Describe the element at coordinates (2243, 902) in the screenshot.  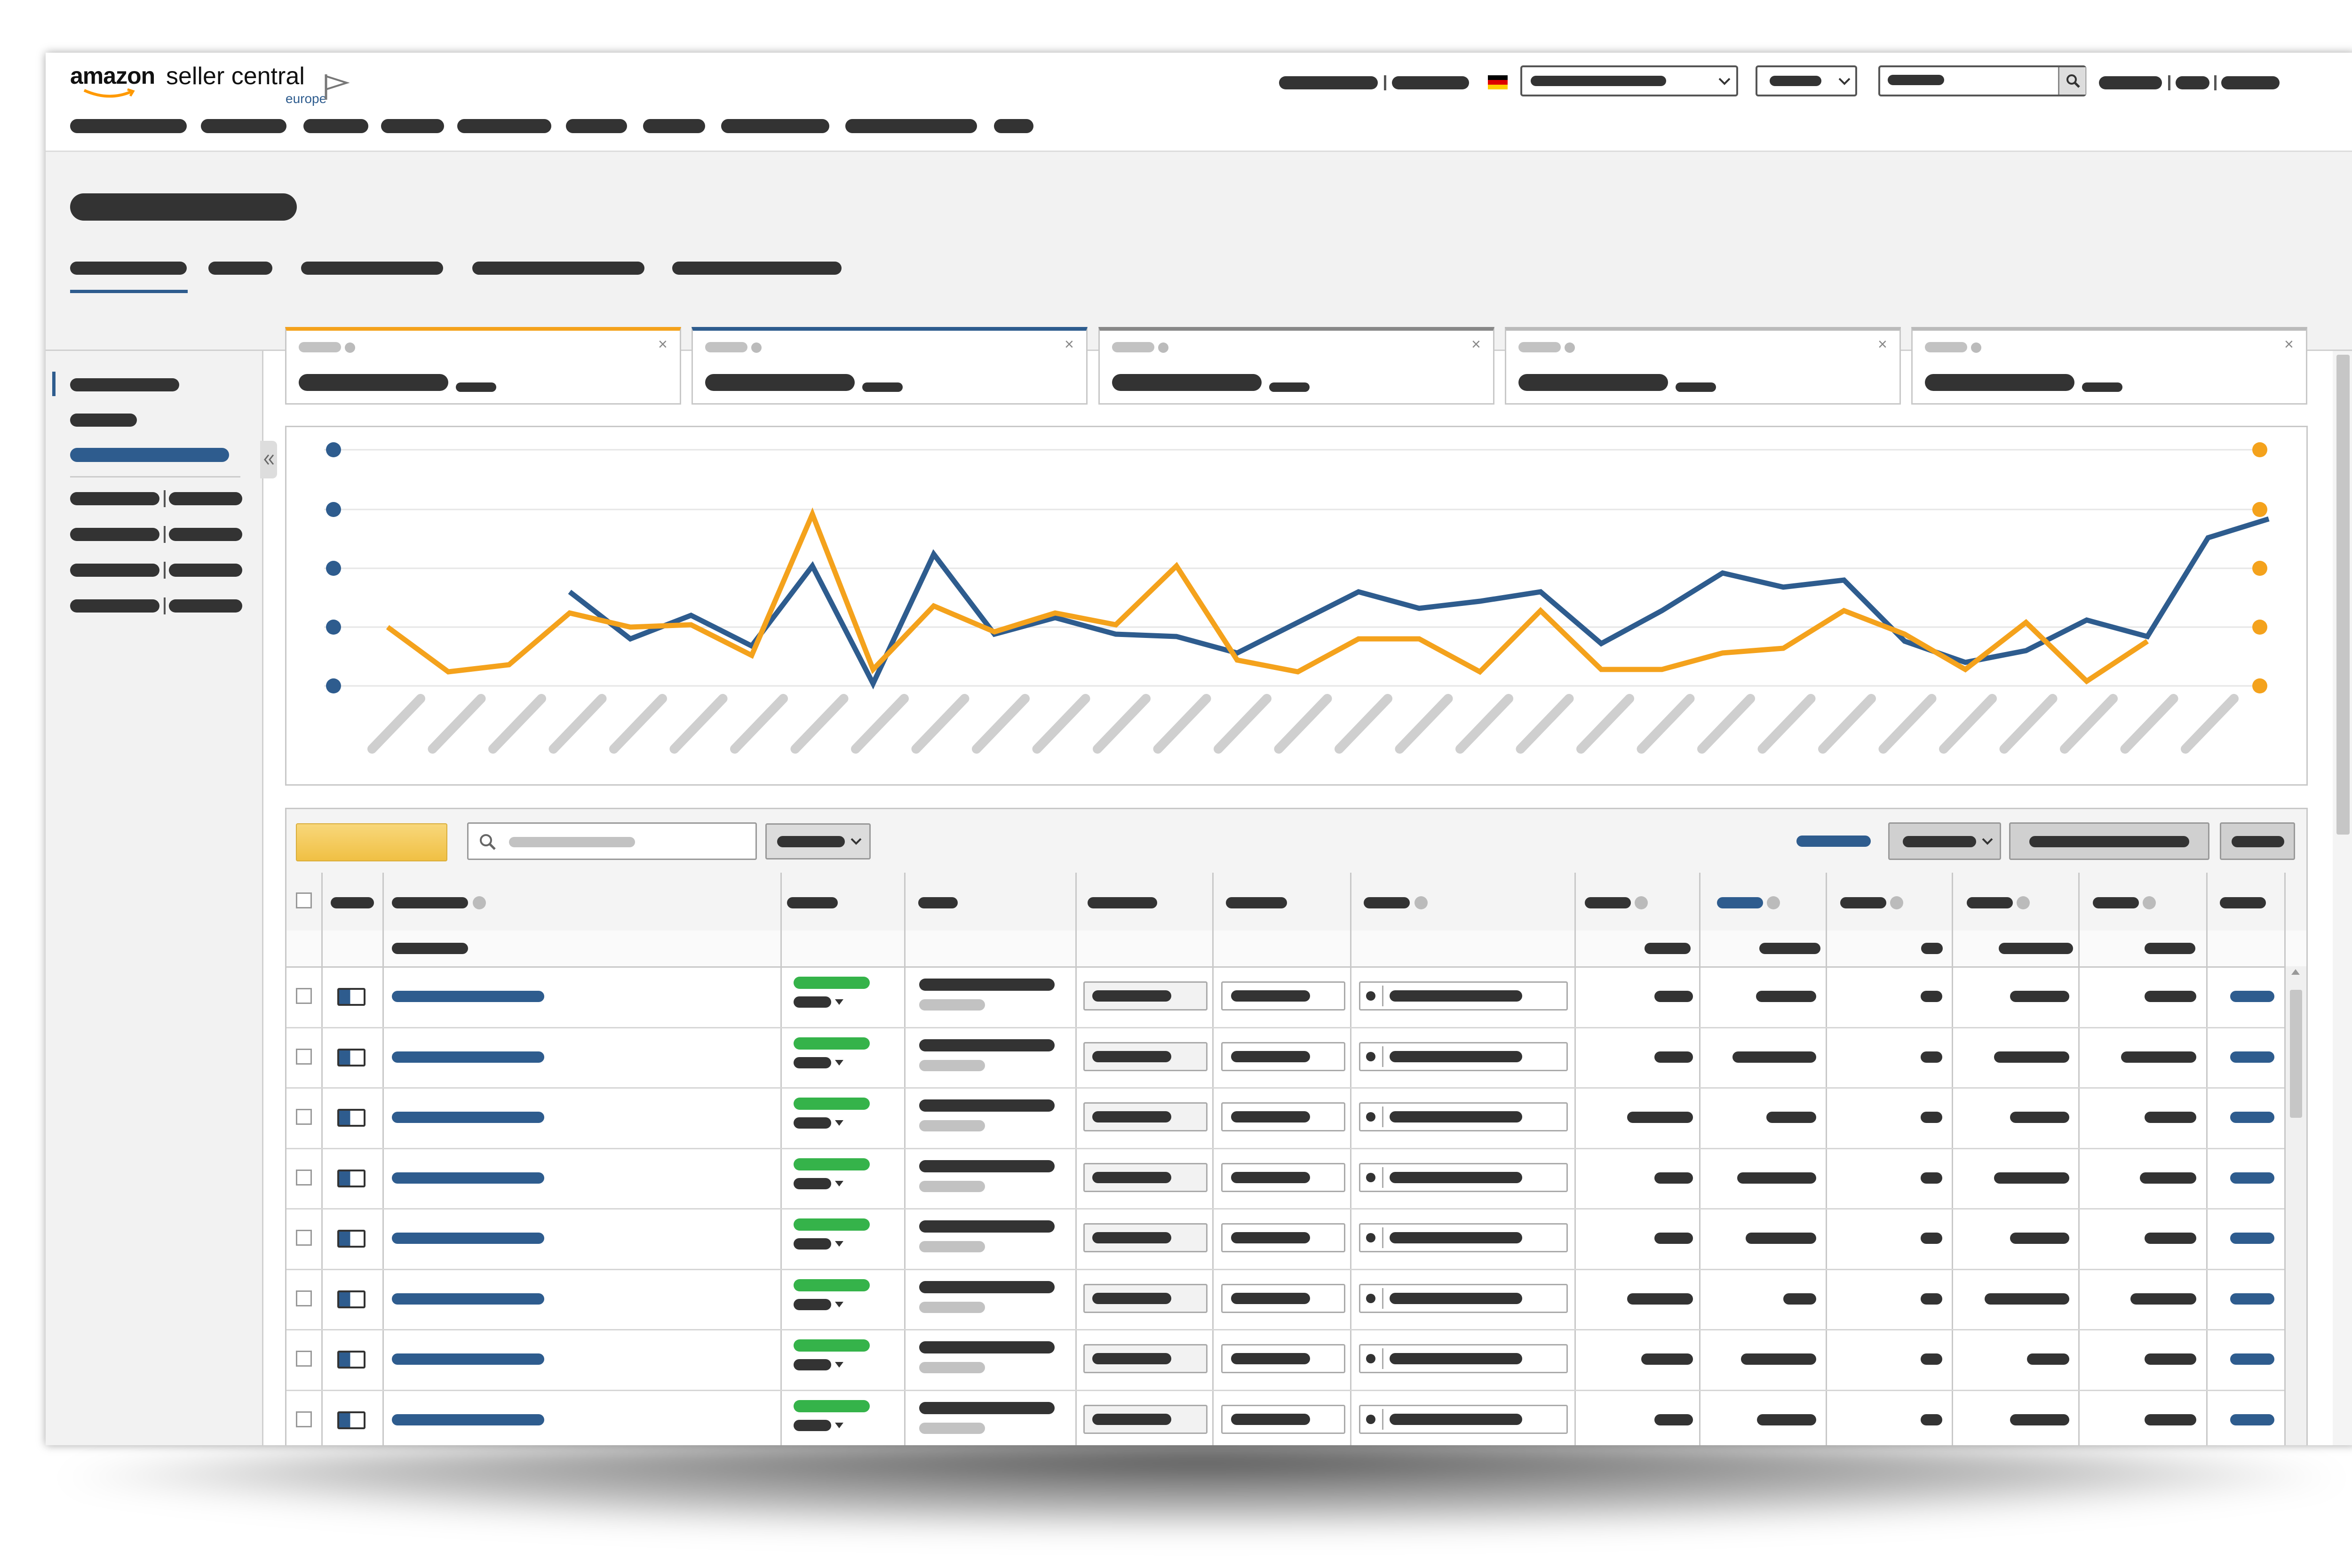
I see `column-header-action` at that location.